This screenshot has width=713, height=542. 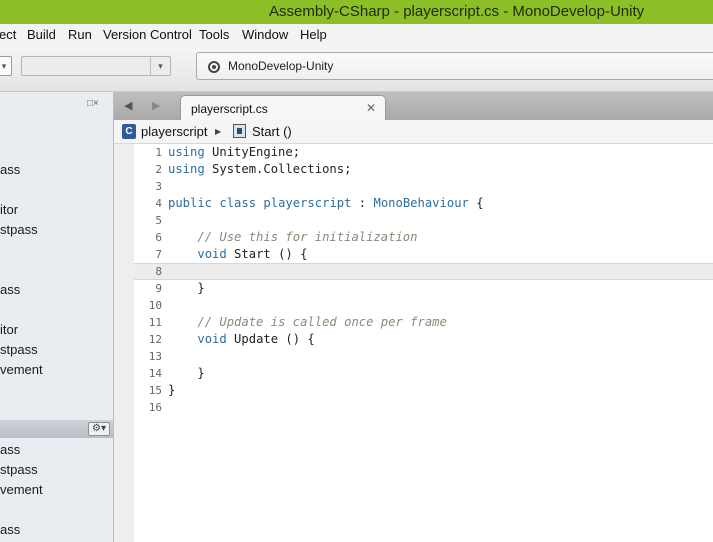 I want to click on line-number: 5, so click(x=158, y=220).